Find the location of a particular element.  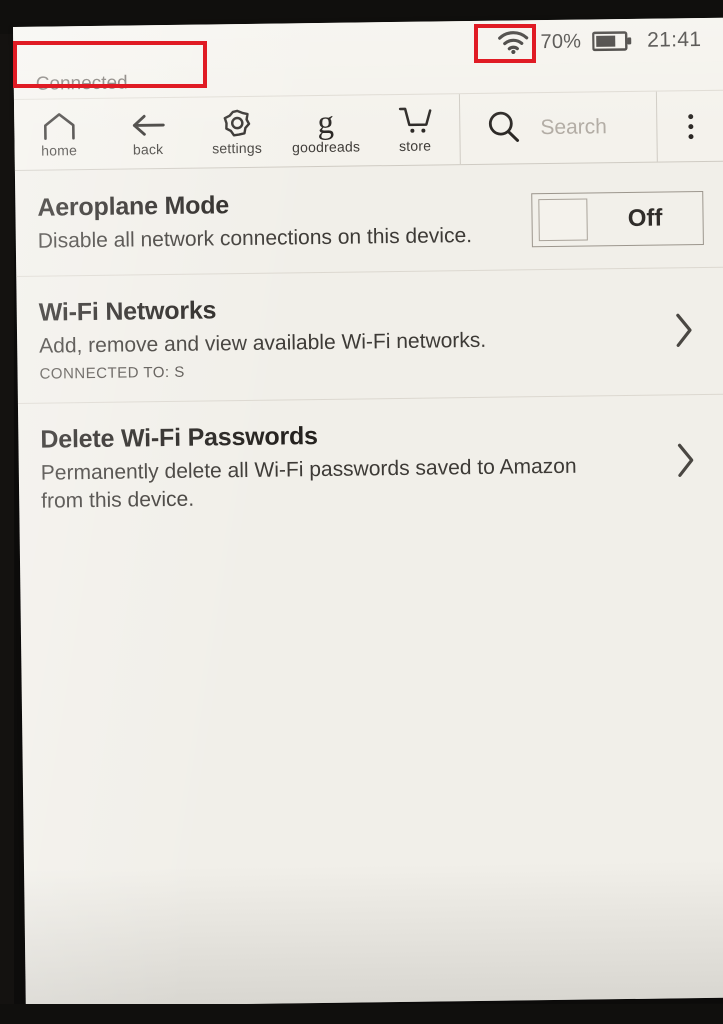

toolbar-item-goodreads: g goodreads is located at coordinates (326, 130).